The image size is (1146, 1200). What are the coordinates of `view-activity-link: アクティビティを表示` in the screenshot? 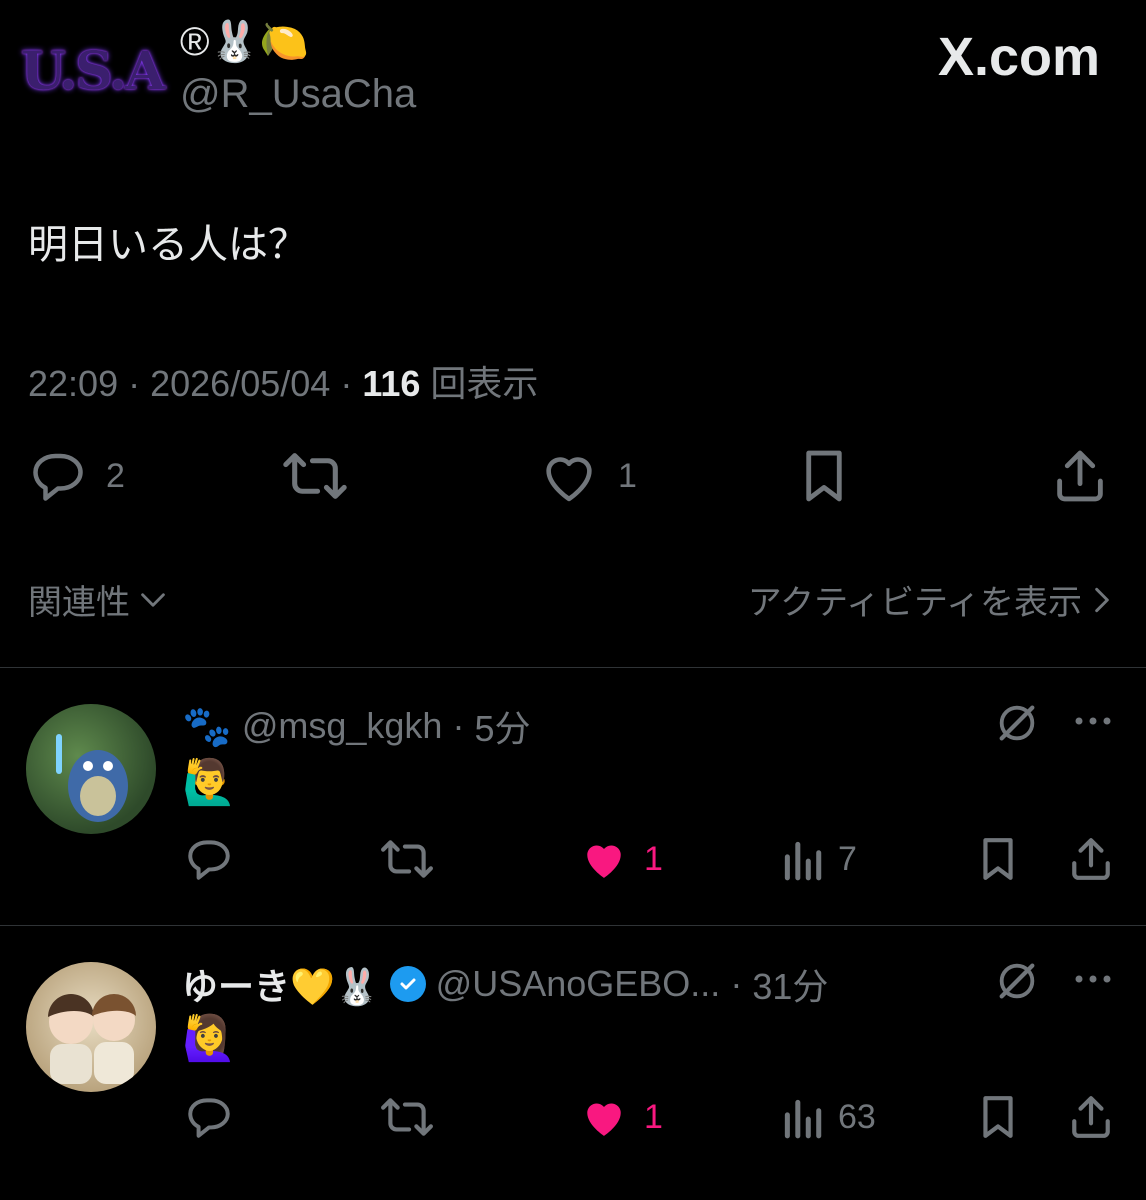 It's located at (929, 599).